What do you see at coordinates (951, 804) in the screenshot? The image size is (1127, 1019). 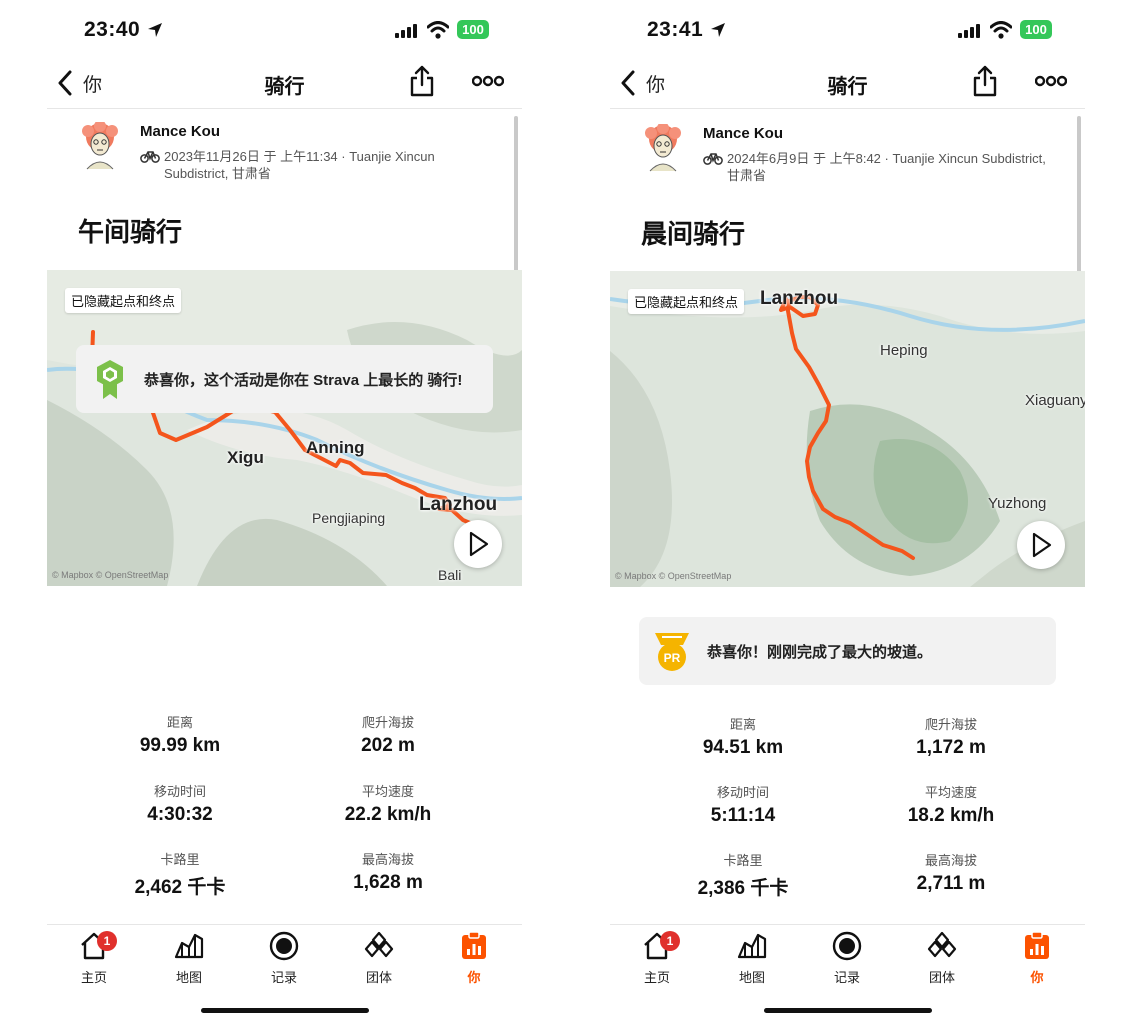 I see `stat-avg-speed: 平均速度 18.2 km/h` at bounding box center [951, 804].